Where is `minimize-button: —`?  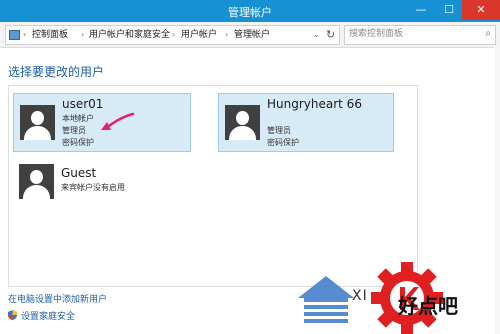
minimize-button: — is located at coordinates (421, 10).